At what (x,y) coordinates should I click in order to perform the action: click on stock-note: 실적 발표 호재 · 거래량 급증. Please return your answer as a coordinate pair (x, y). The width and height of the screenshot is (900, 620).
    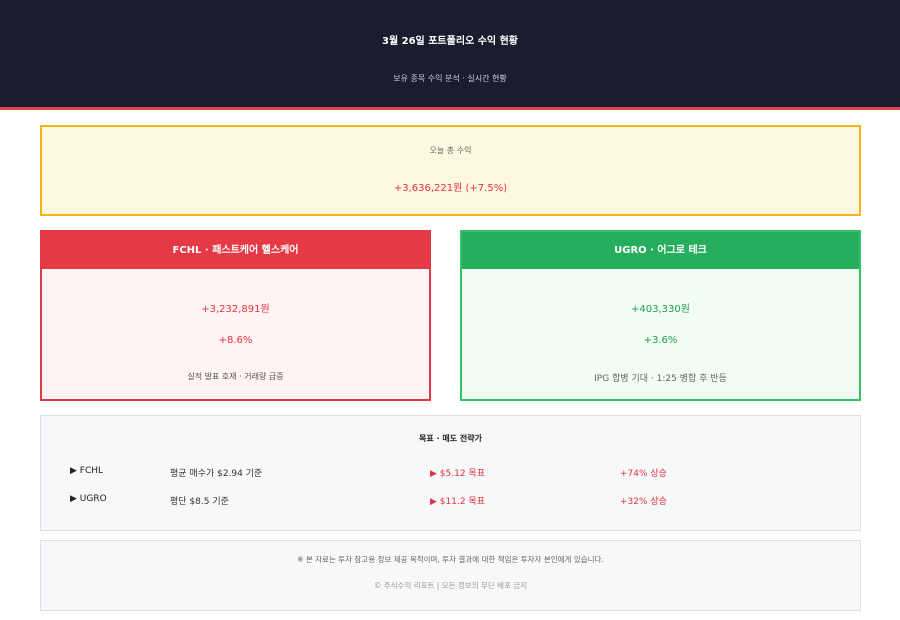
    Looking at the image, I should click on (235, 376).